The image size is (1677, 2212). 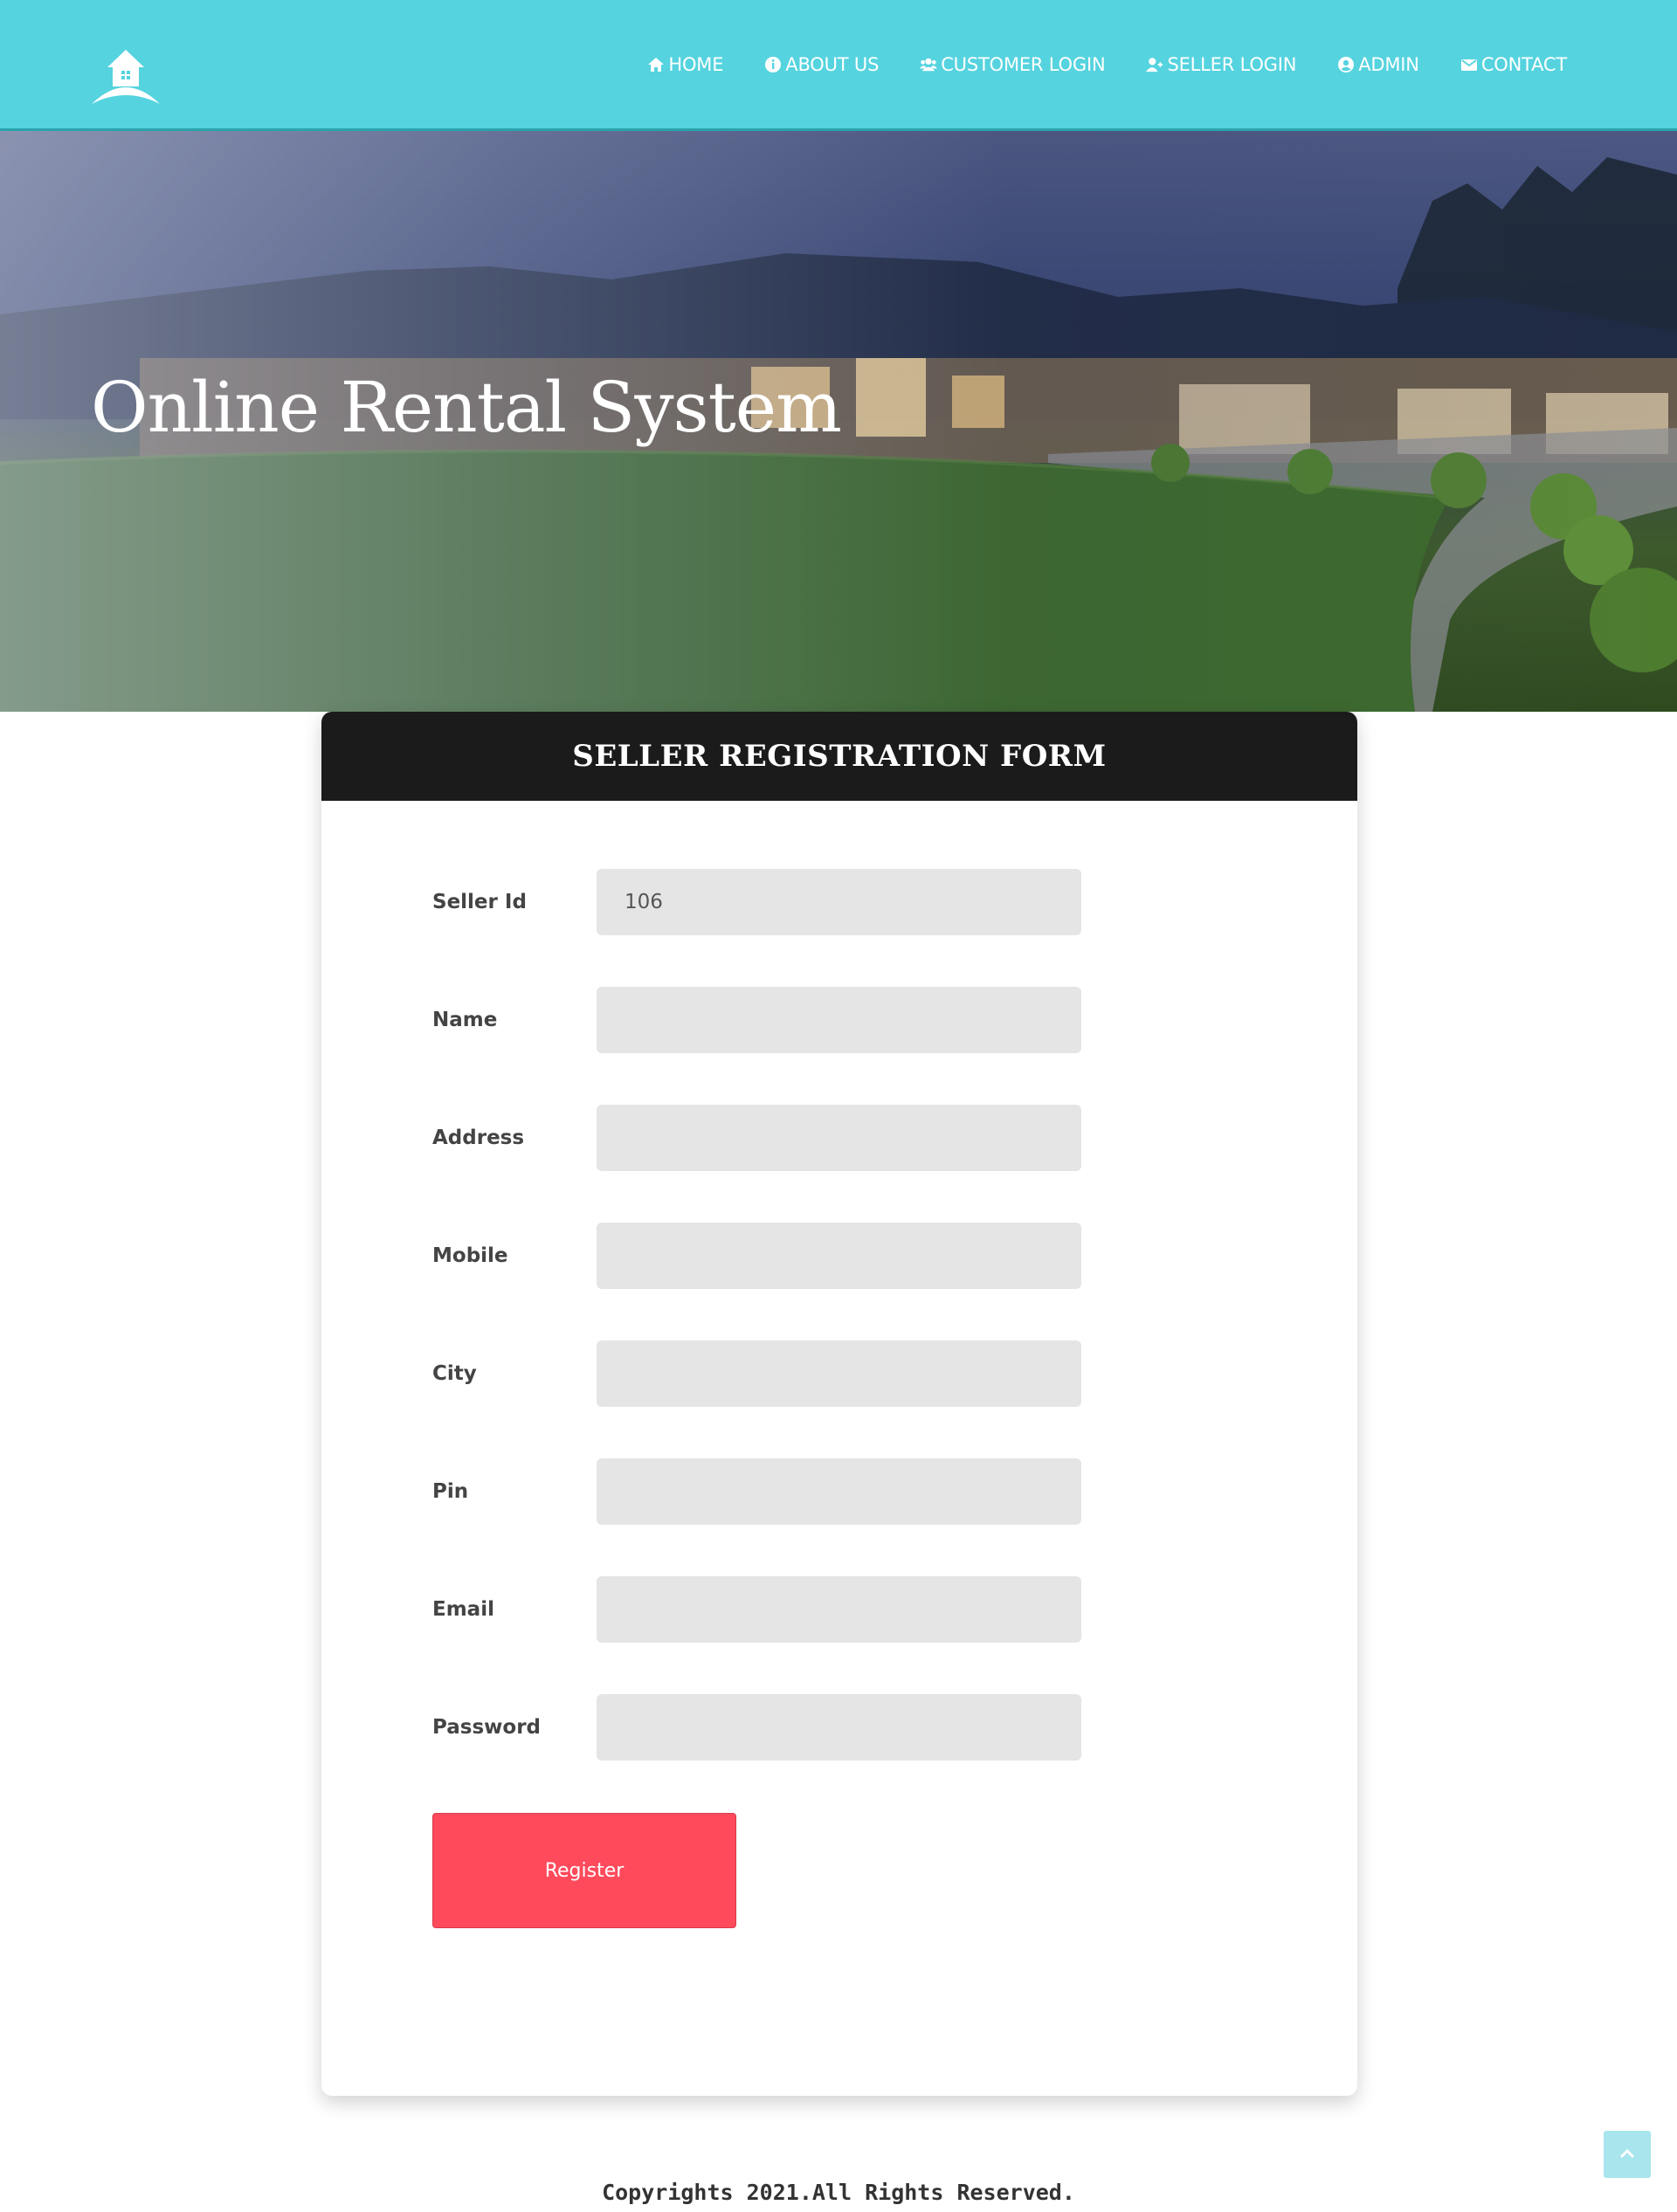 I want to click on nav-home-label: HOME, so click(x=696, y=64).